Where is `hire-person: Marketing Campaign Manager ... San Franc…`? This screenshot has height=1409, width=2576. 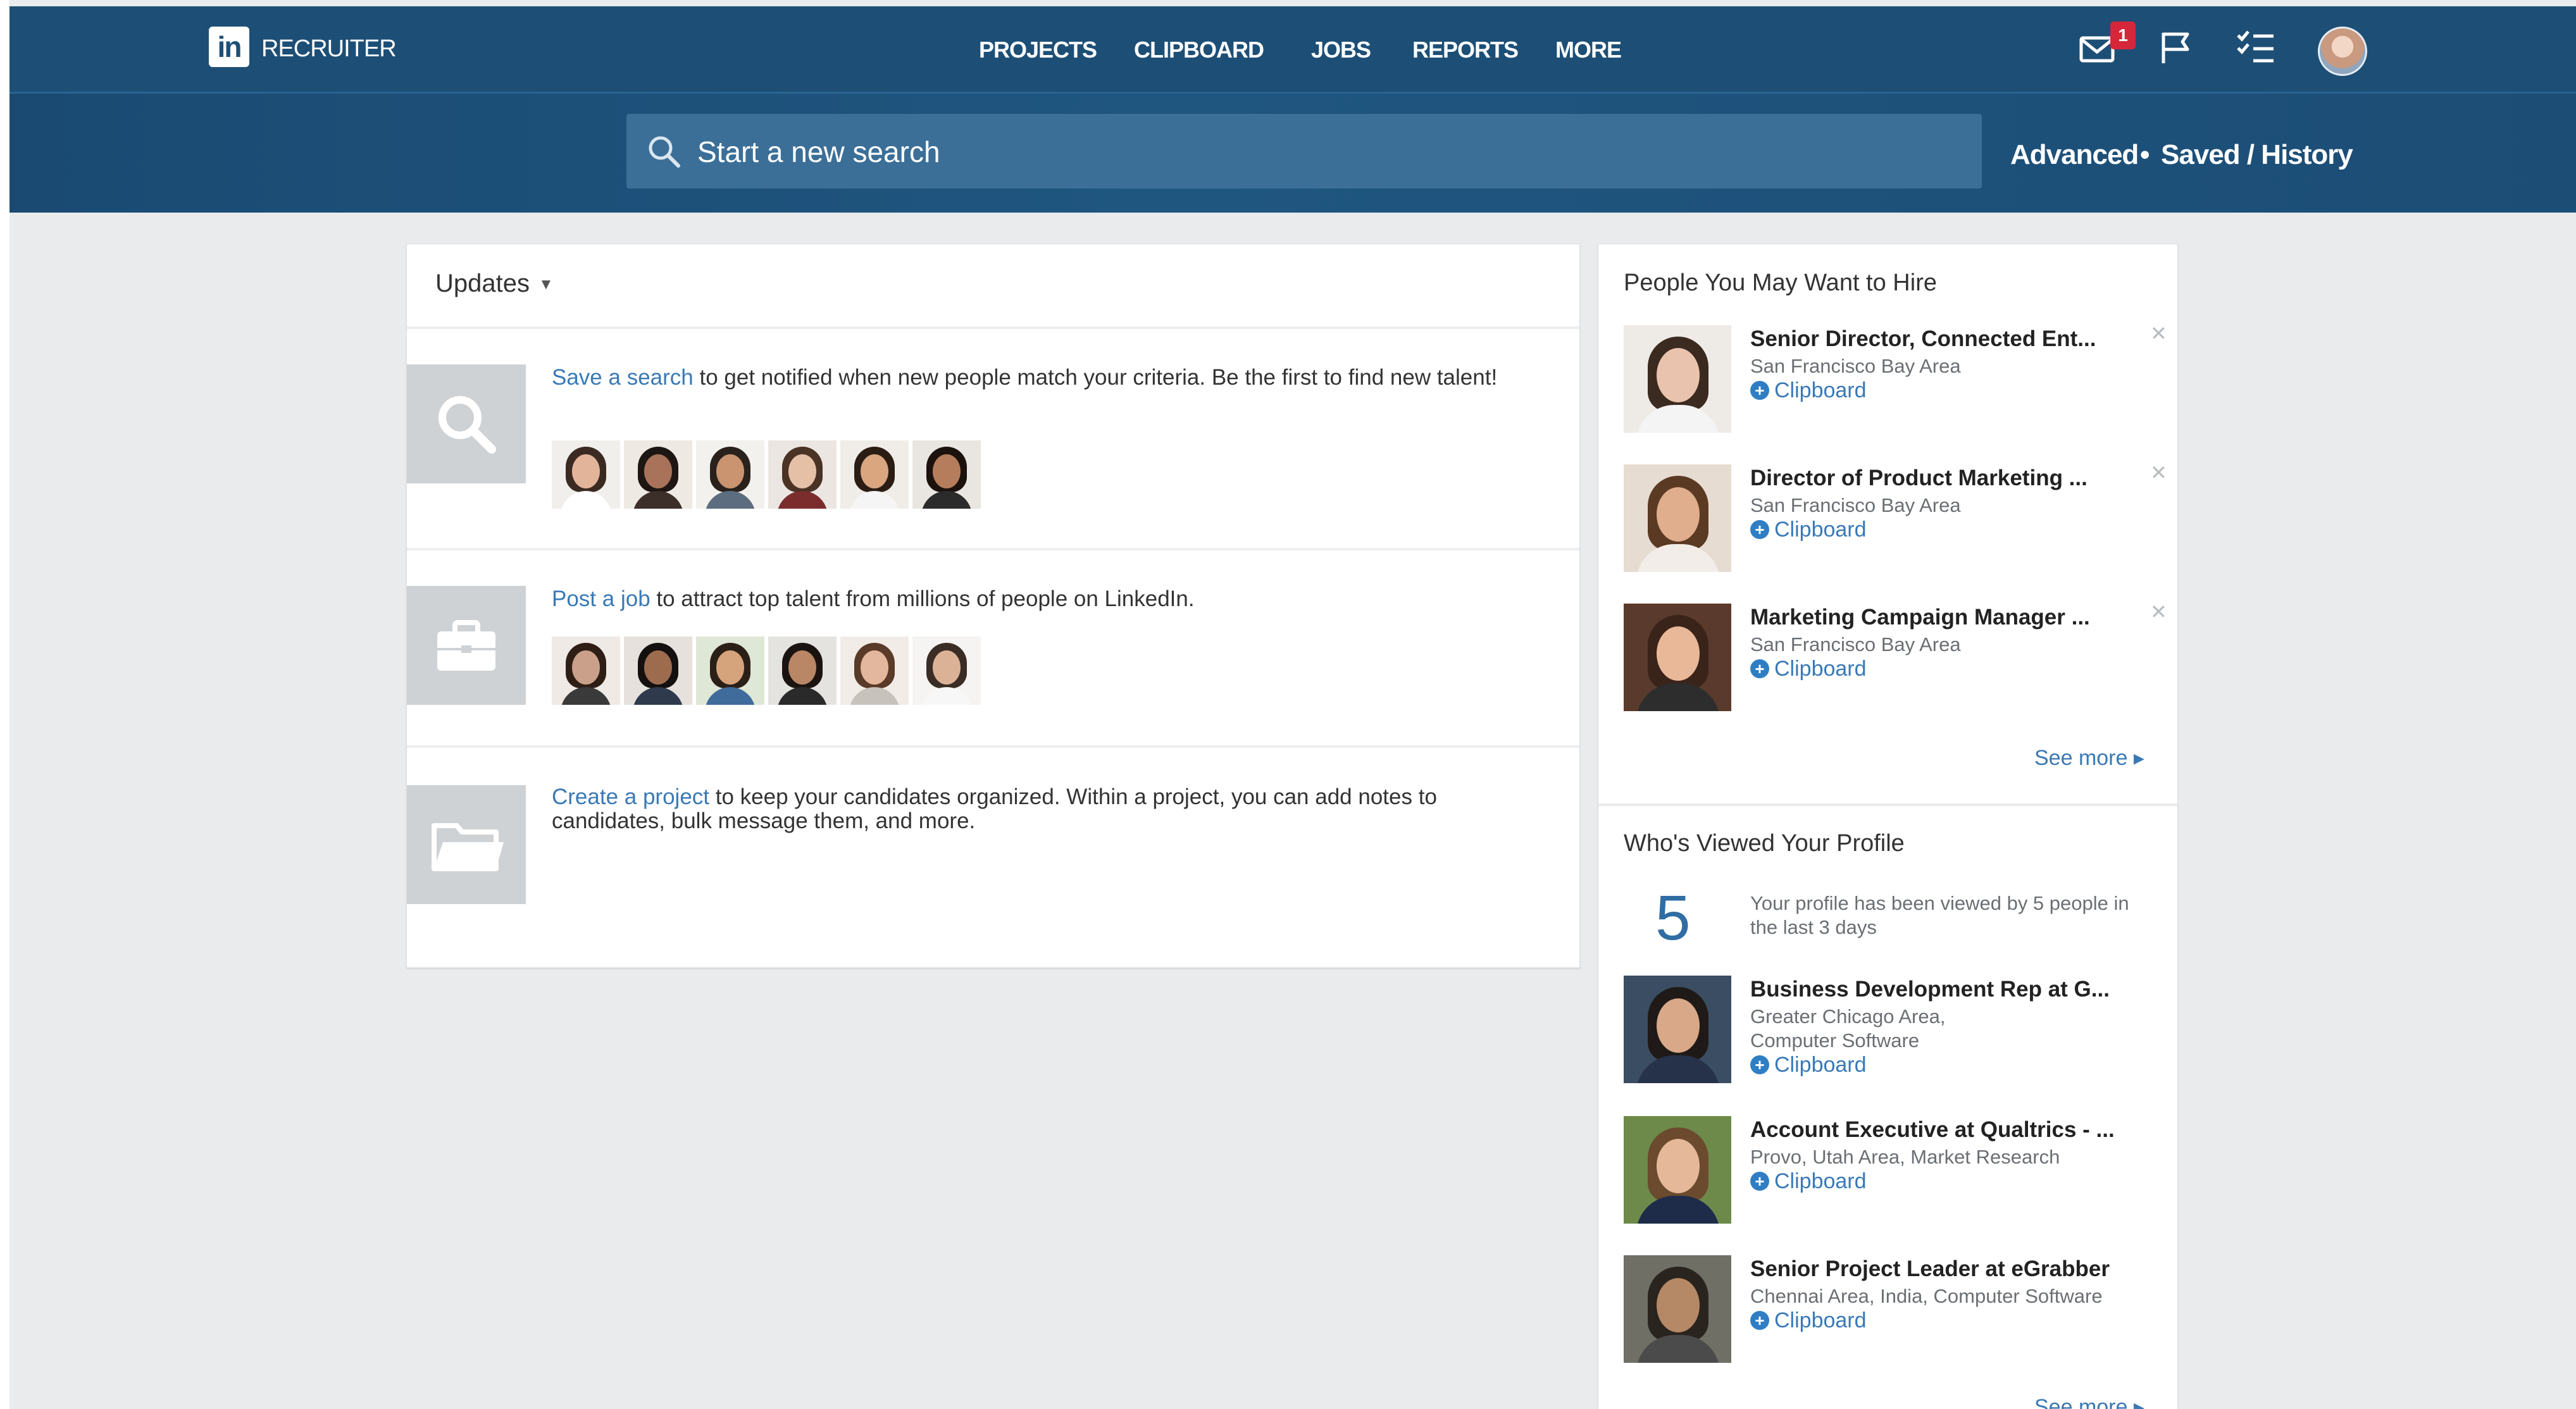
hire-person: Marketing Campaign Manager ... San Franc… is located at coordinates (1896, 658).